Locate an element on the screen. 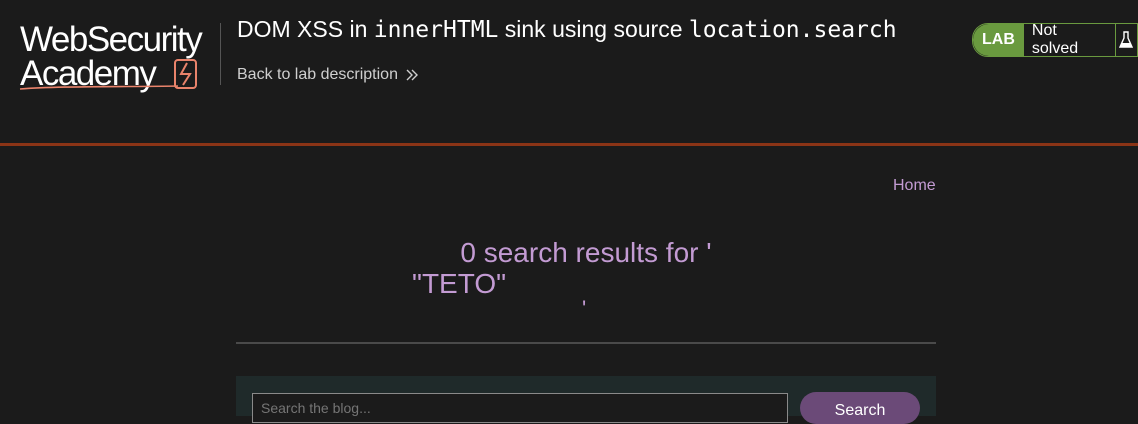 This screenshot has height=424, width=1138. results-close-quote: ' is located at coordinates (584, 308).